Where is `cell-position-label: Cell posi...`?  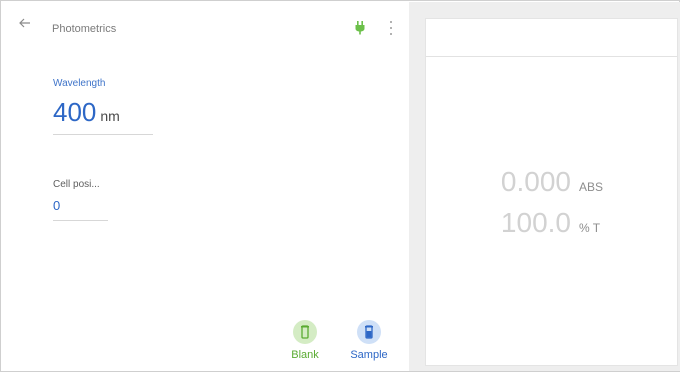 cell-position-label: Cell posi... is located at coordinates (76, 184).